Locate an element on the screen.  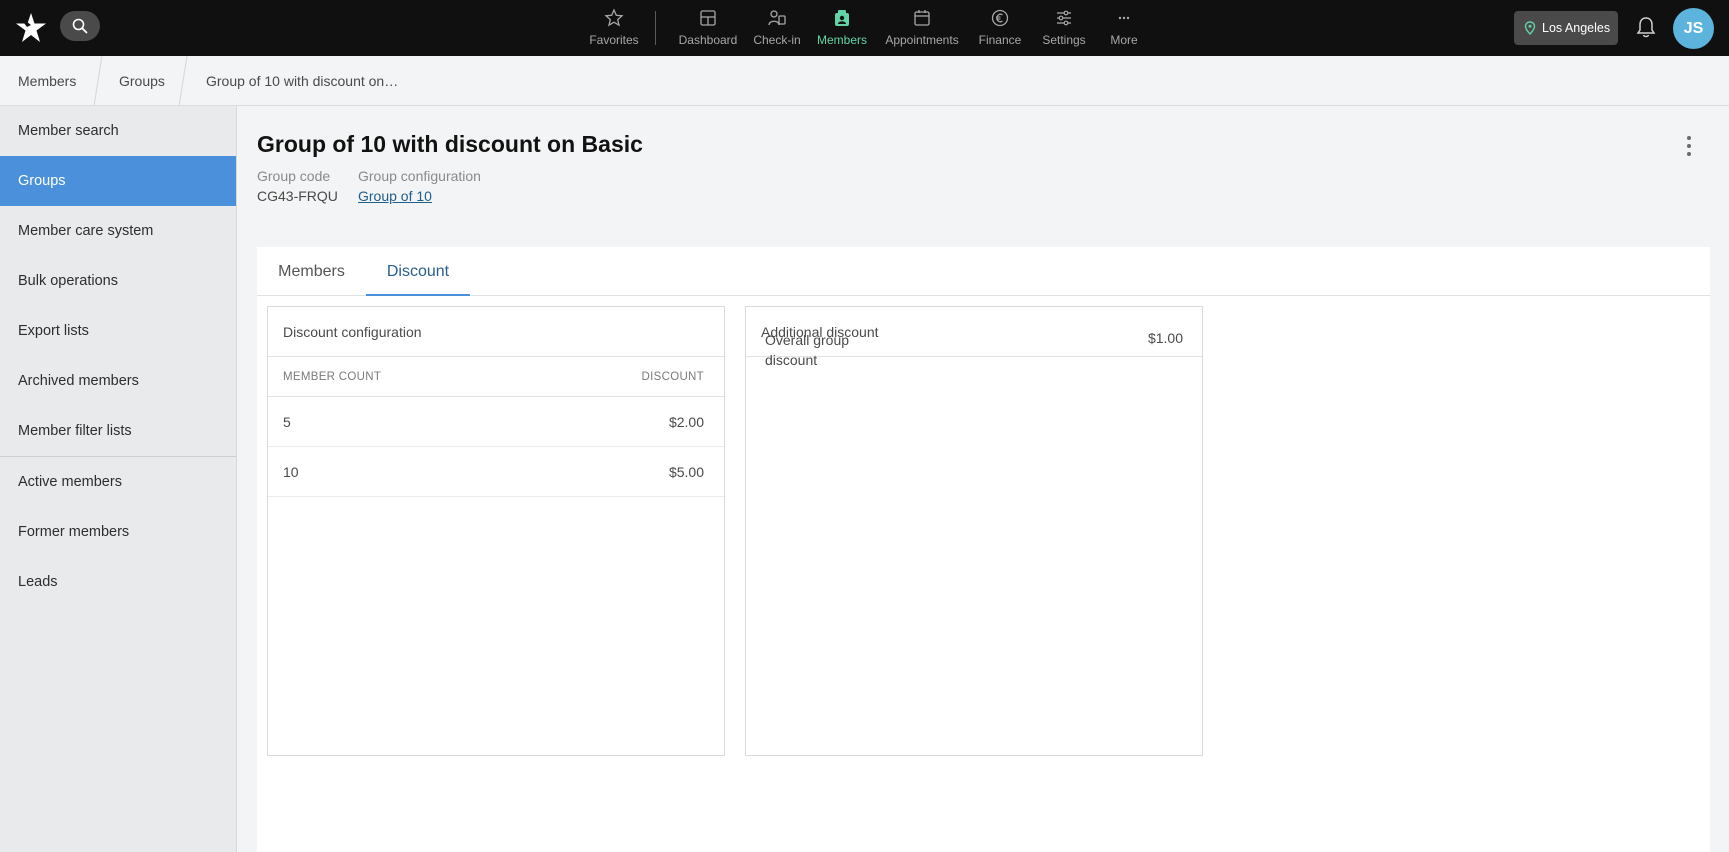
more-options-kebab-icon is located at coordinates (1689, 146).